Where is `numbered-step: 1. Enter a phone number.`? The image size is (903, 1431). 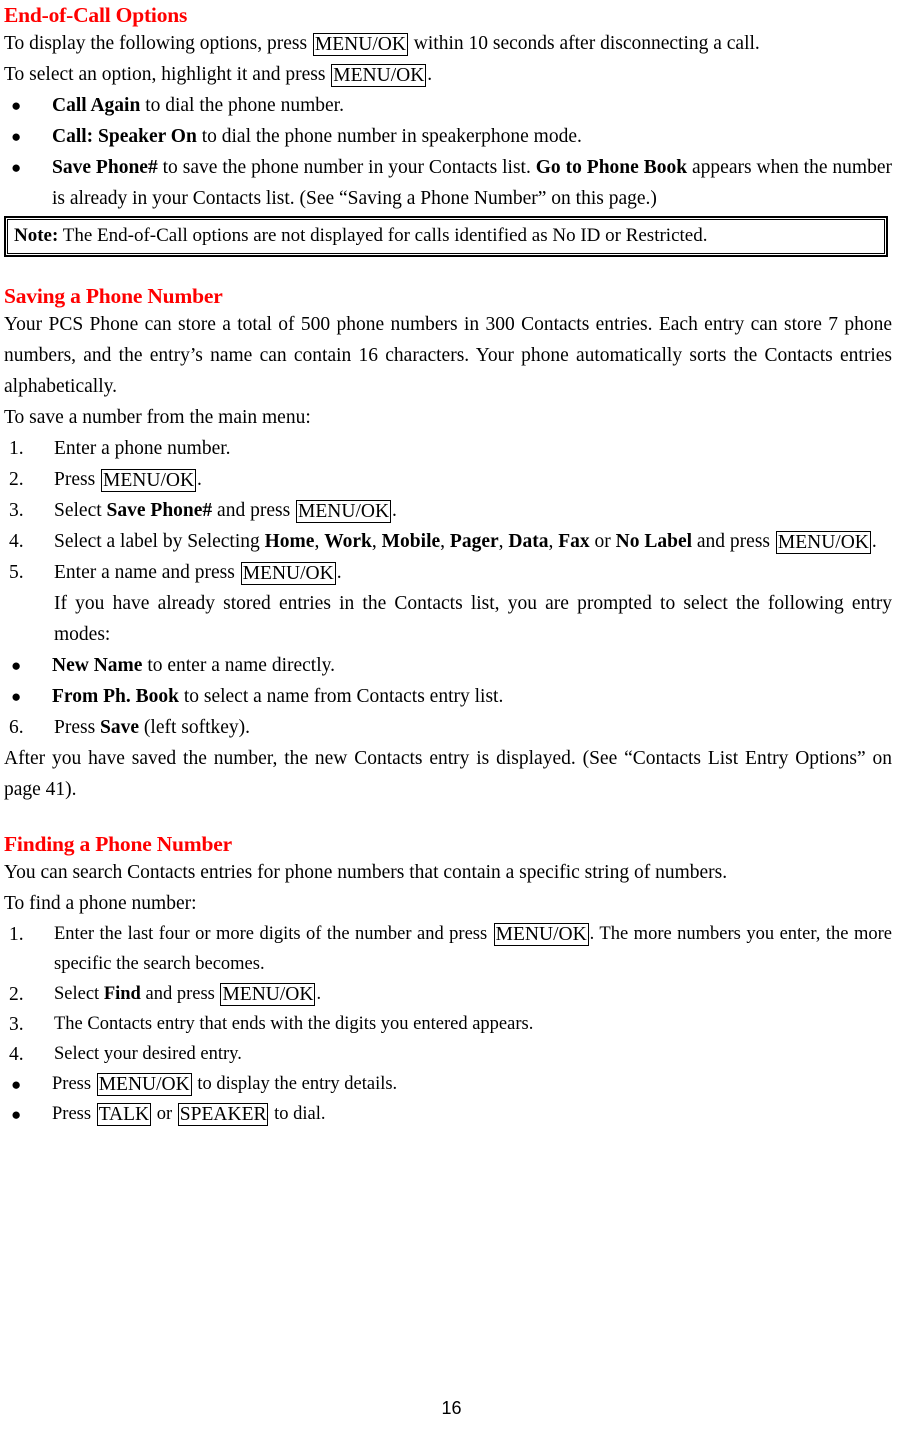 numbered-step: 1. Enter a phone number. is located at coordinates (448, 448).